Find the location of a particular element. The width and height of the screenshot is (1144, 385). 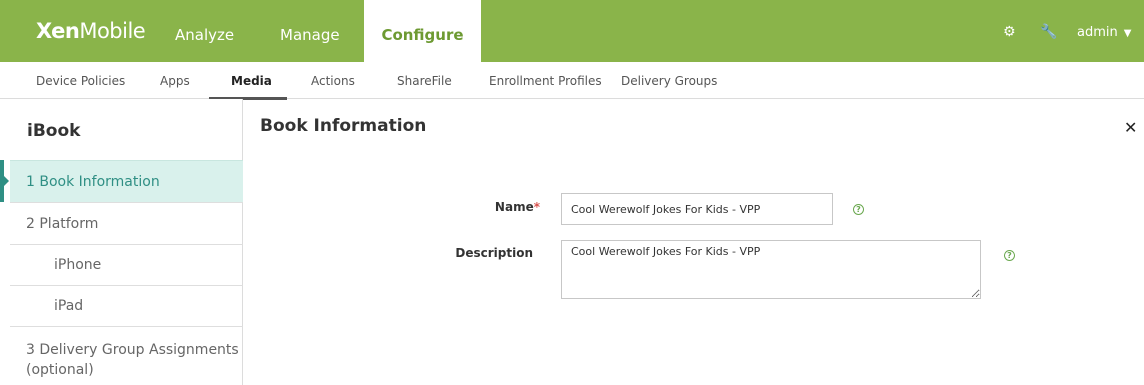

tab-actions: Actions is located at coordinates (333, 81).